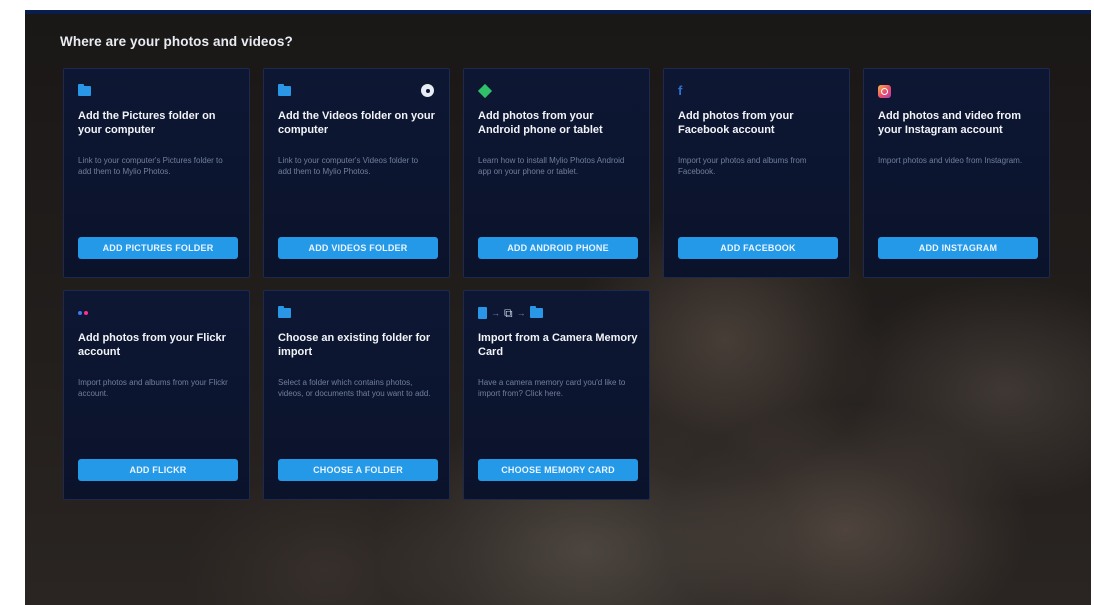 The width and height of the screenshot is (1094, 605). I want to click on add-pictures-folder-button: ADD PICTURES FOLDER, so click(158, 248).